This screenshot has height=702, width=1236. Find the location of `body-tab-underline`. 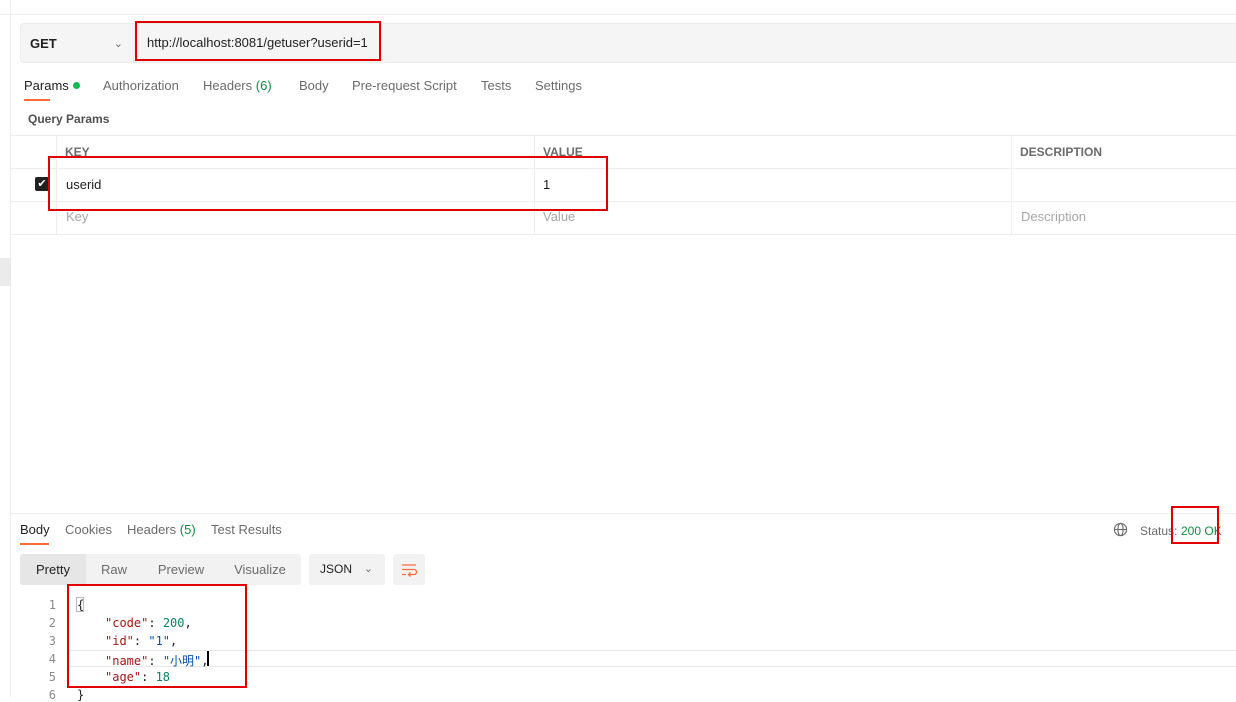

body-tab-underline is located at coordinates (34, 544).